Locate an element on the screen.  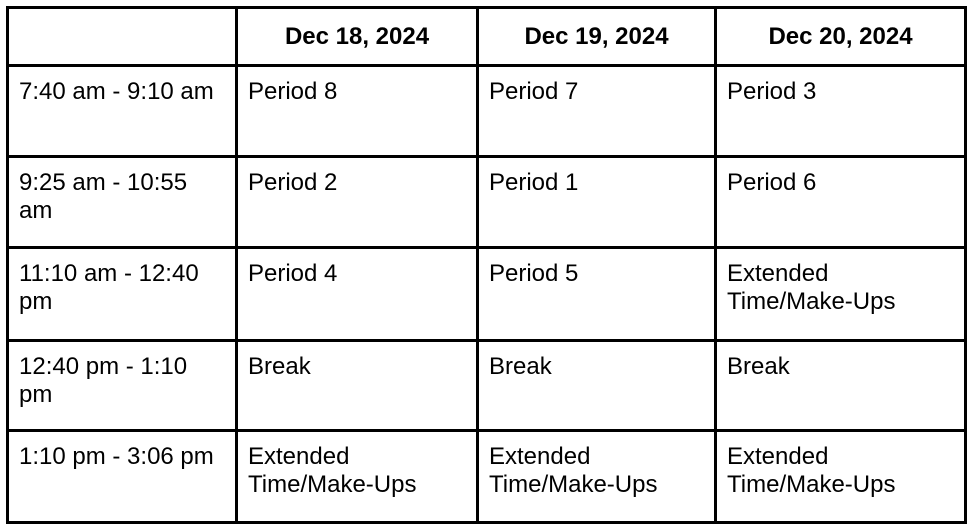
header-cell-date: Dec 20, 2024 is located at coordinates (840, 36).